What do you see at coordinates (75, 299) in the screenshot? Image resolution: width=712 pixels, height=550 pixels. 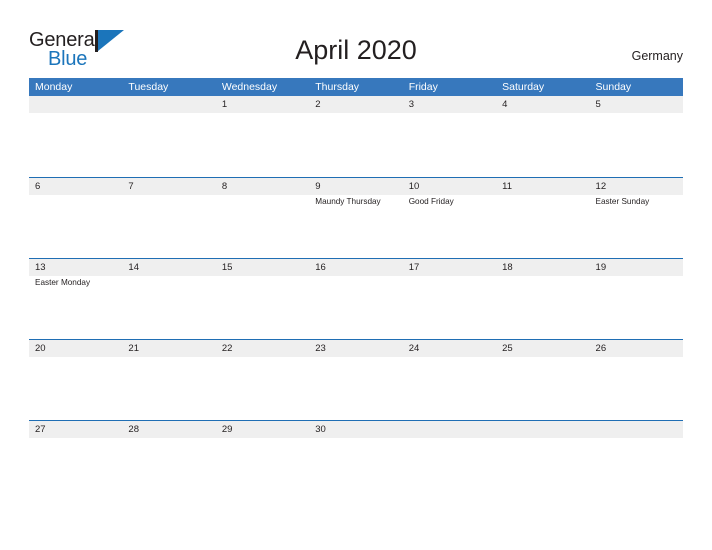 I see `day-cell: 13 Easter Monday` at bounding box center [75, 299].